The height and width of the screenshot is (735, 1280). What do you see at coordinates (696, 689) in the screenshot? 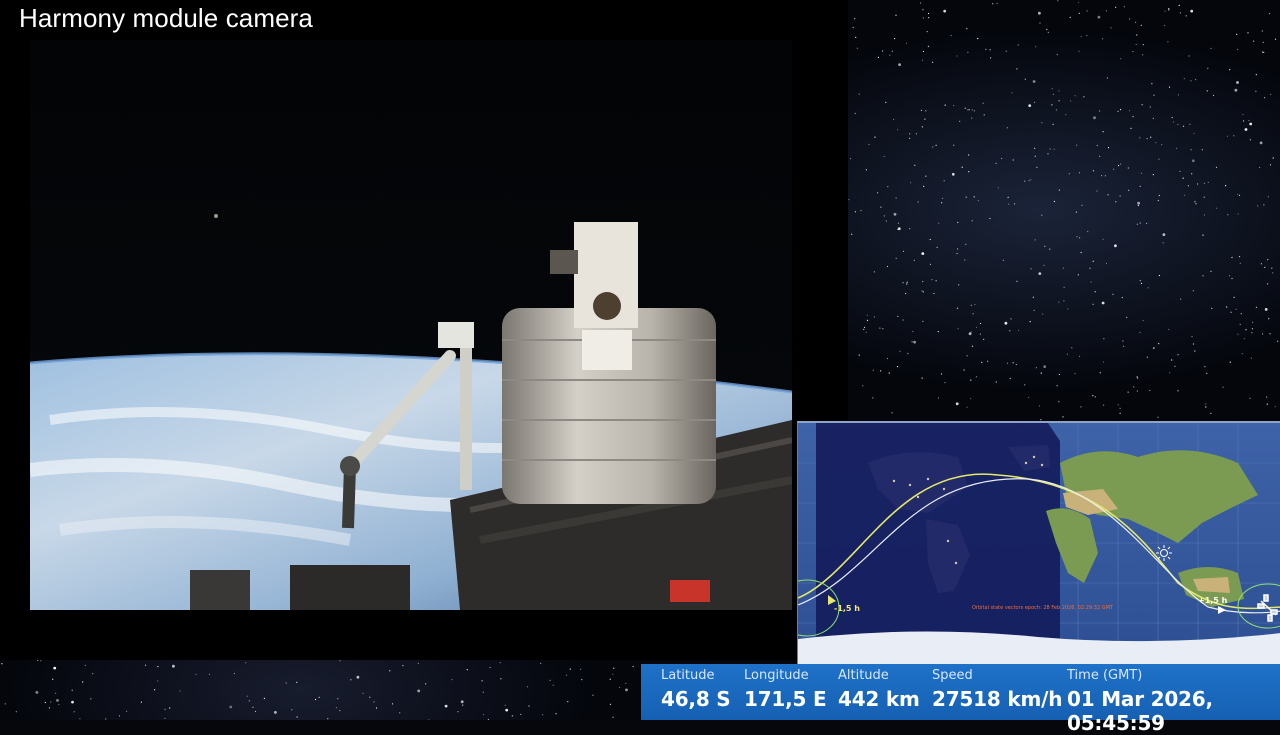
I see `telemetry-latitude: Latitude 46,8 S` at bounding box center [696, 689].